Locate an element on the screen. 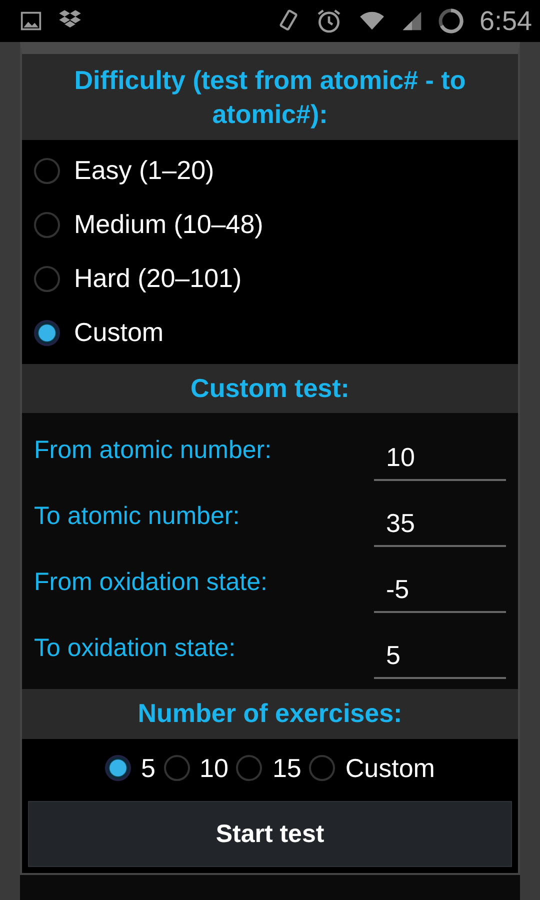 The image size is (540, 900). option-label: 10 is located at coordinates (214, 768).